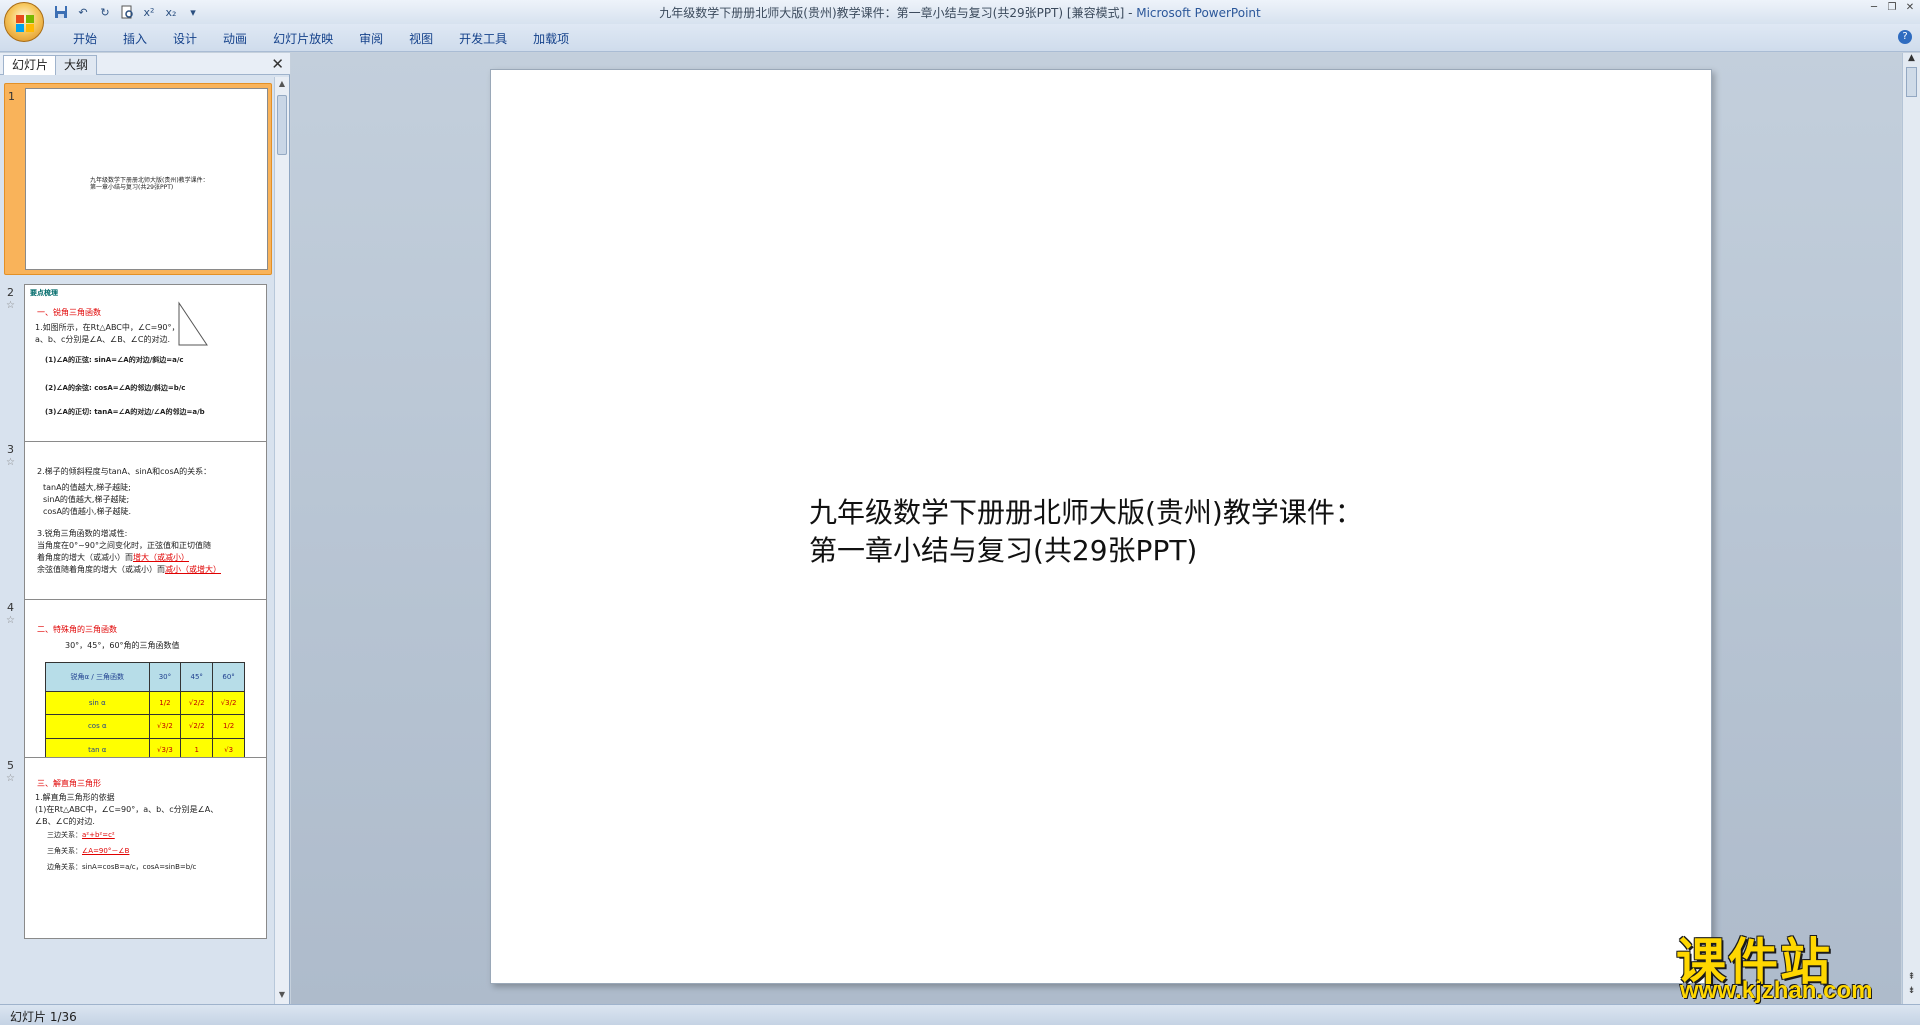  I want to click on watermark-logo: 课件站 www.kjzhan.com, so click(1786, 963).